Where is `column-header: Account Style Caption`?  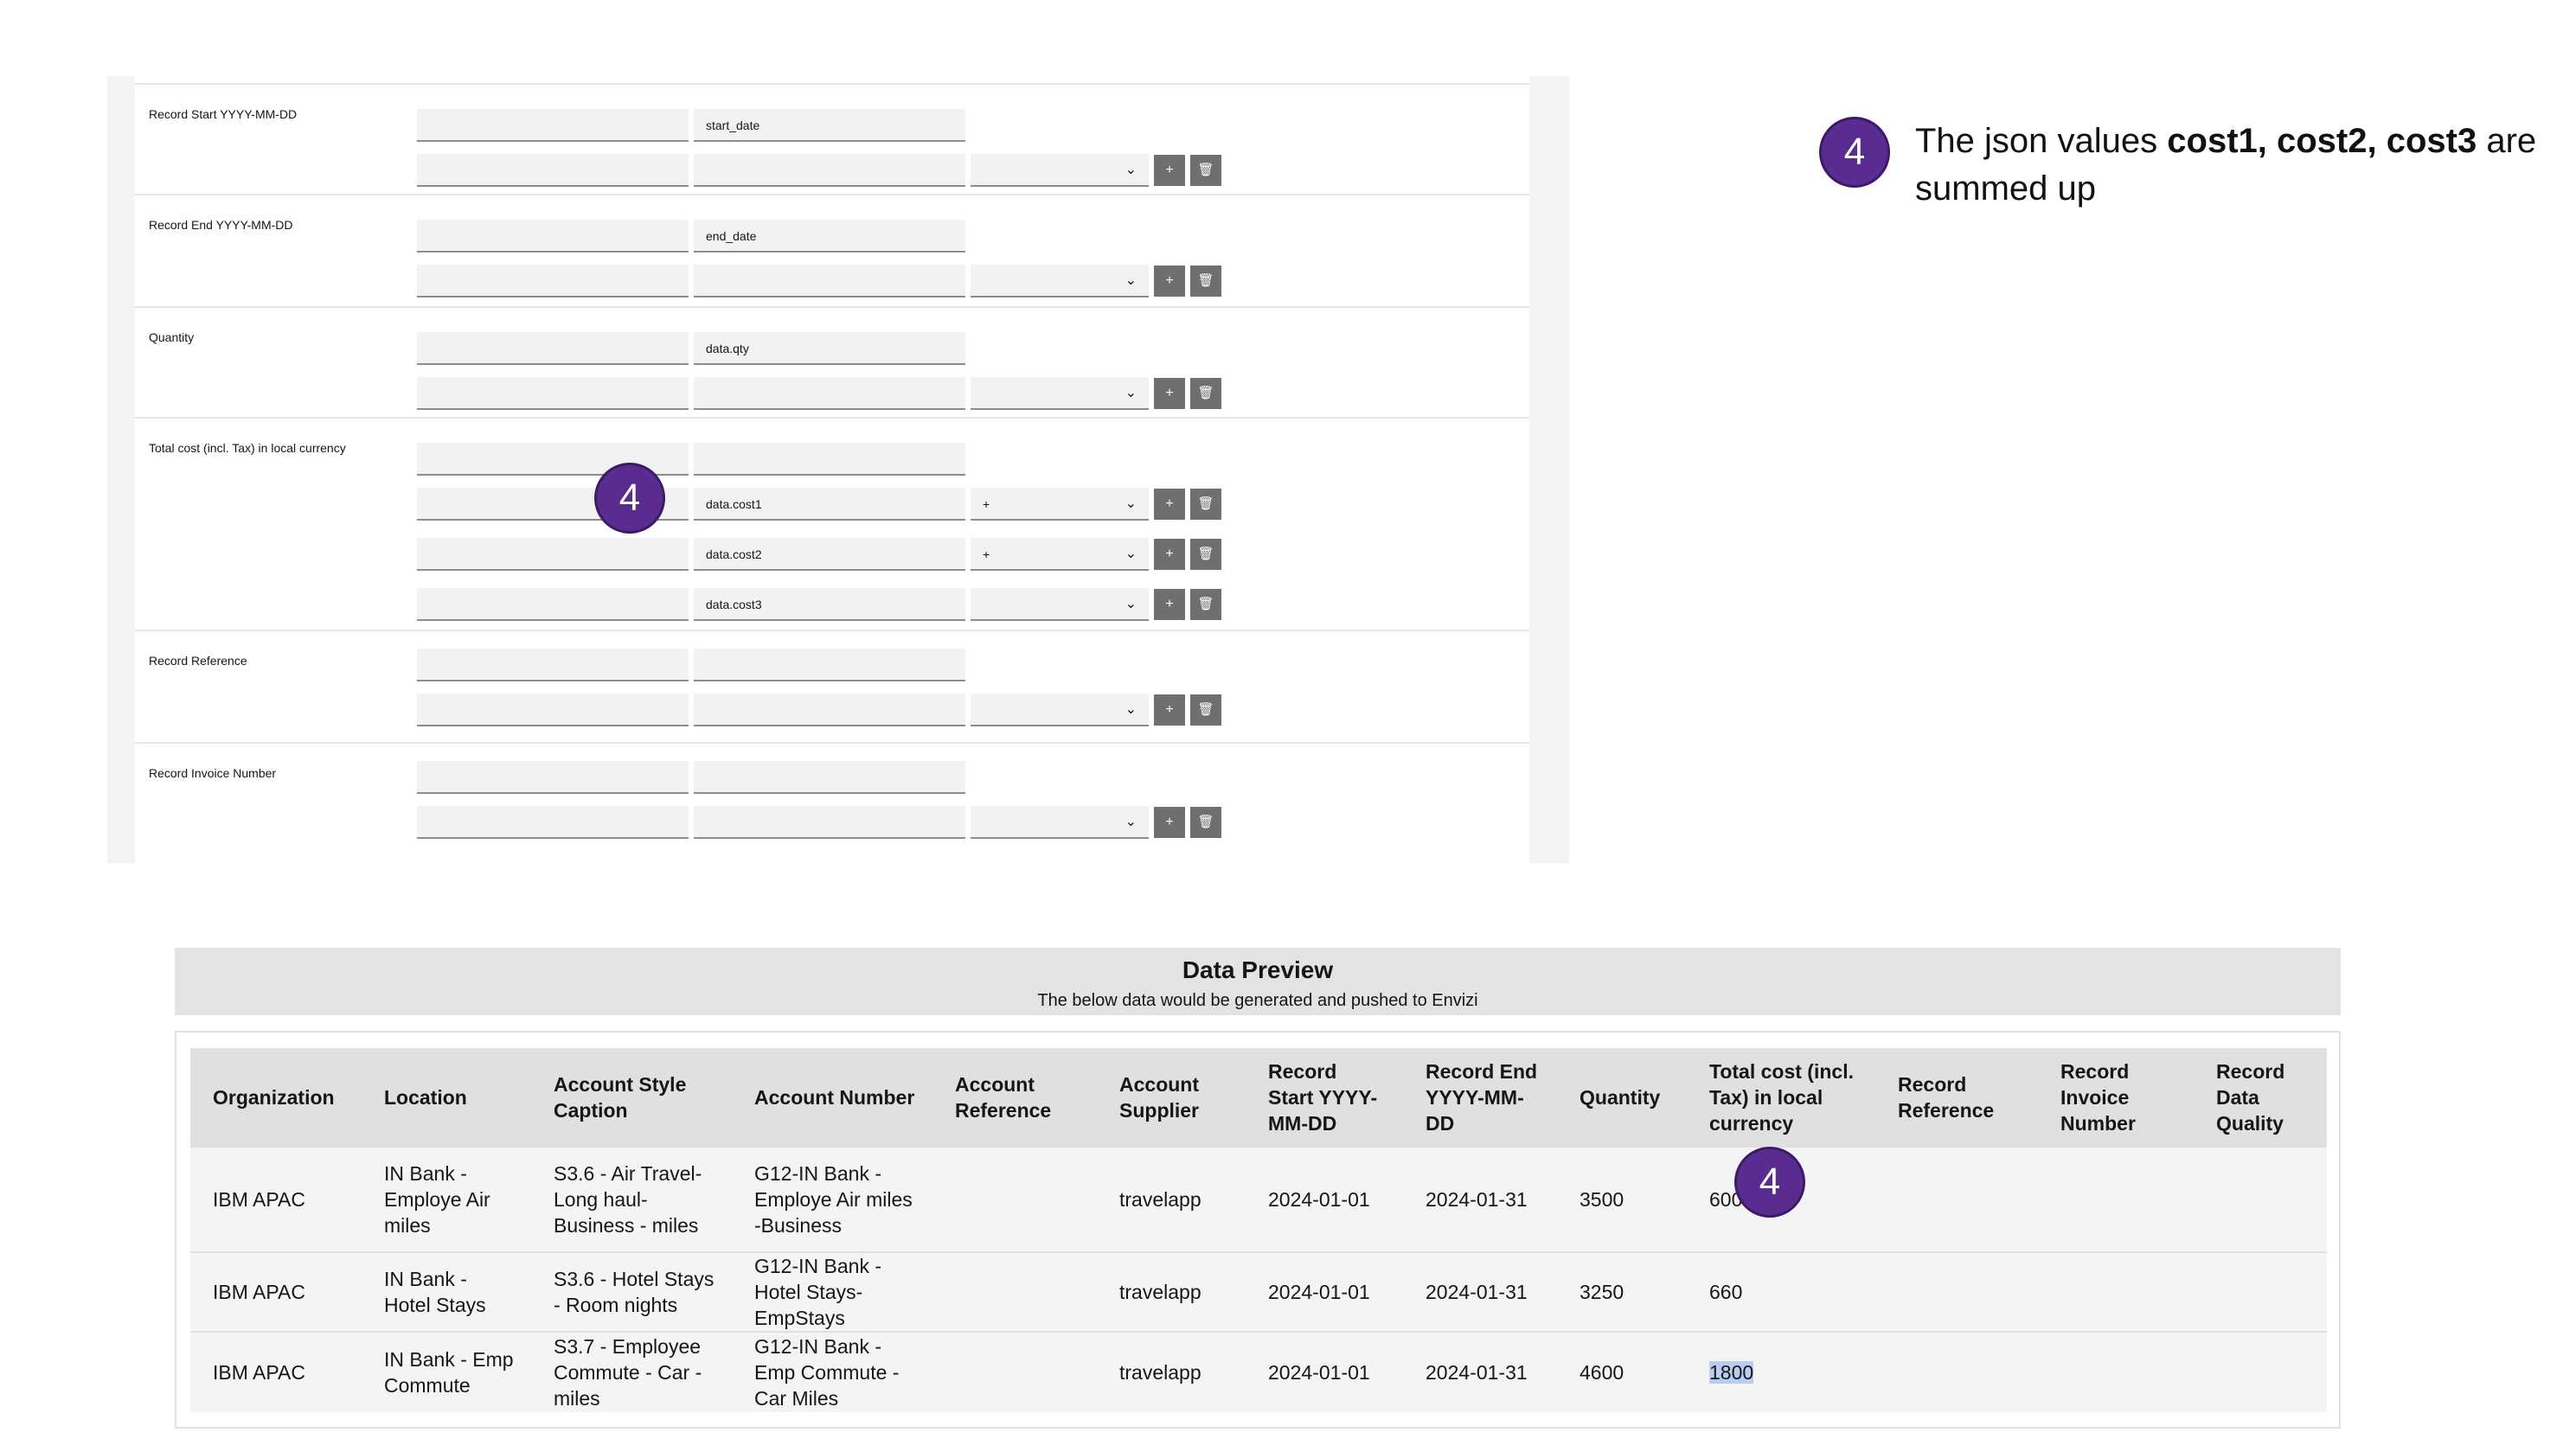 column-header: Account Style Caption is located at coordinates (631, 1097).